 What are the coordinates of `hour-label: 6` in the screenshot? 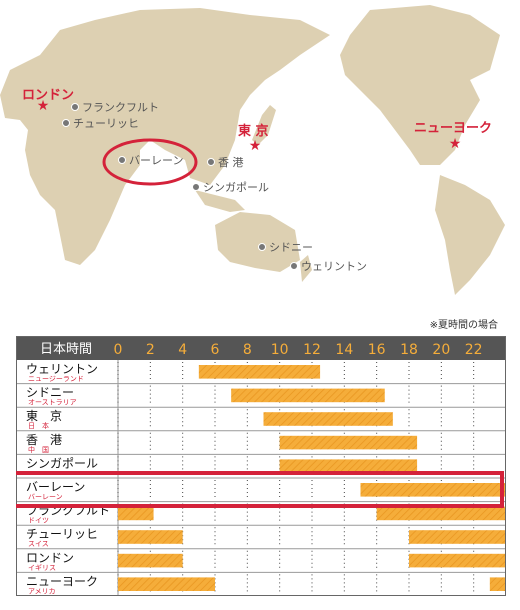 It's located at (215, 350).